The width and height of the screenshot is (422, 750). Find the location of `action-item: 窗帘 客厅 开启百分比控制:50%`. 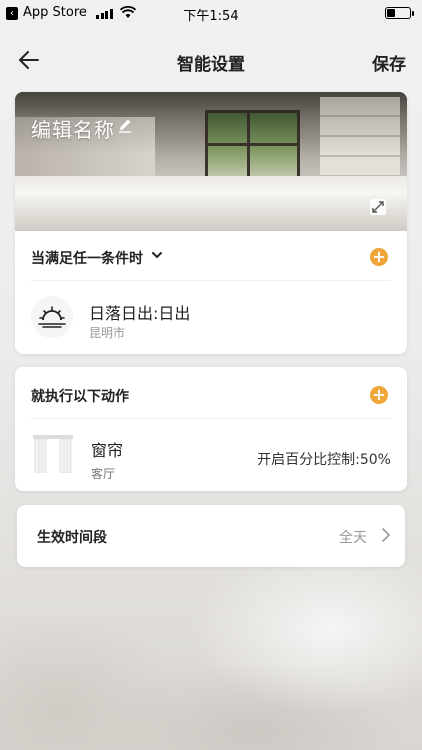

action-item: 窗帘 客厅 开启百分比控制:50% is located at coordinates (211, 455).